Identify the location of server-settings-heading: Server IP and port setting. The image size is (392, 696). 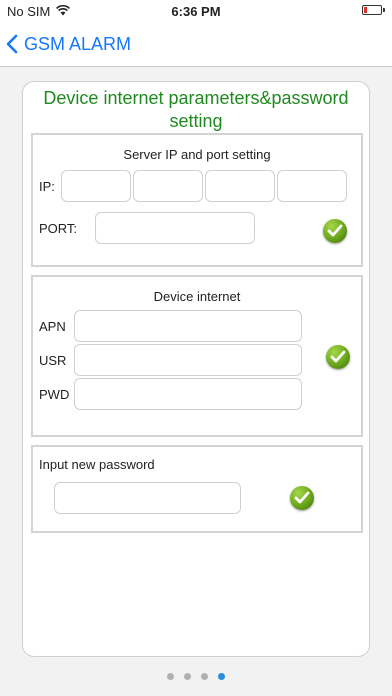
(197, 154).